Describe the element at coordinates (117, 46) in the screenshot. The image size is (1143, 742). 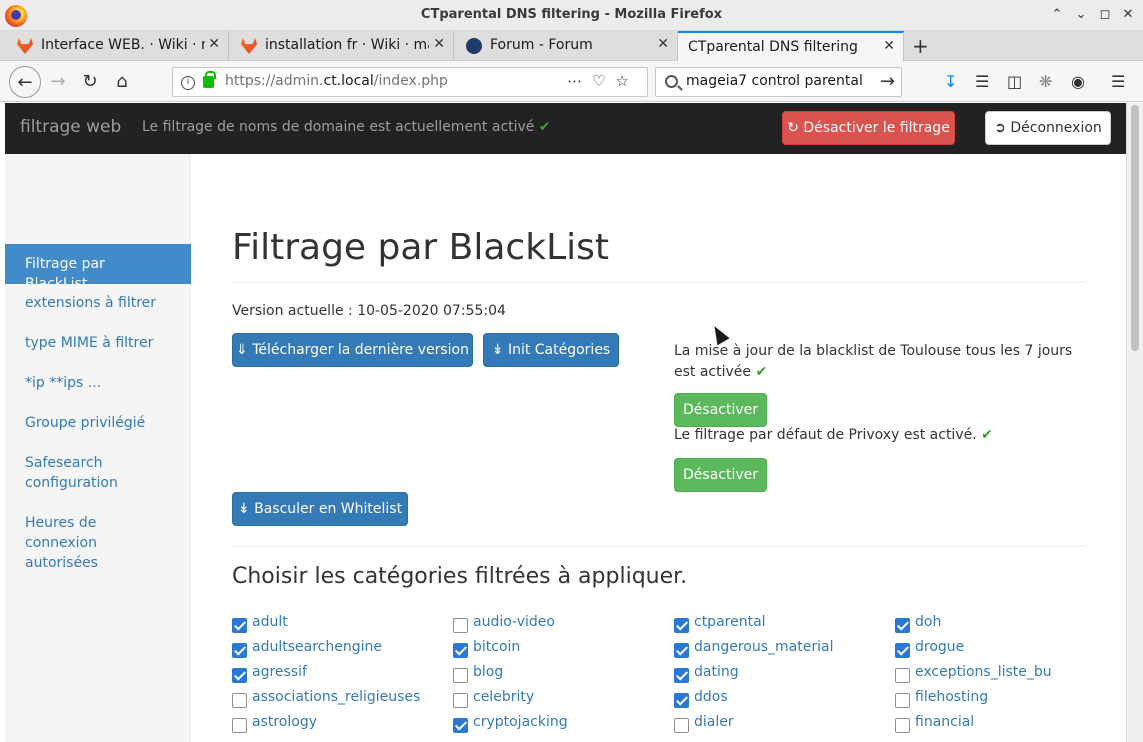
I see `tab-interface-web: Interface WEB. · Wiki · m ✕` at that location.